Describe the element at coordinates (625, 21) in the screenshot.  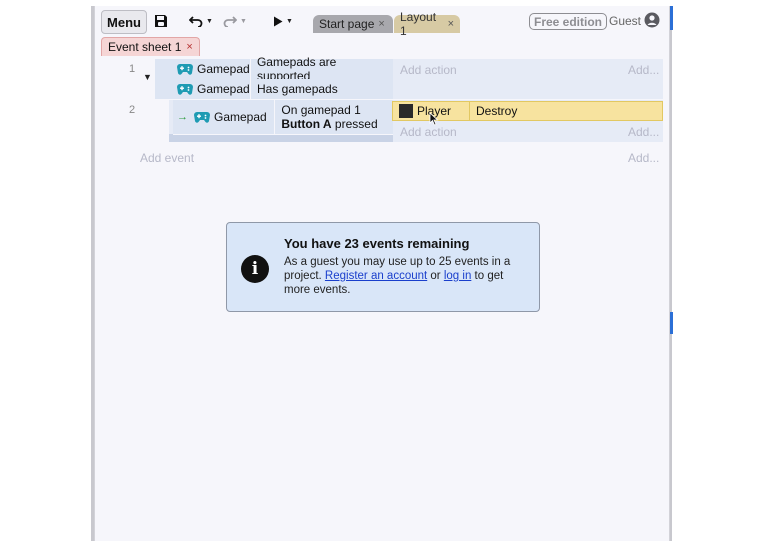
I see `user-name: Guest` at that location.